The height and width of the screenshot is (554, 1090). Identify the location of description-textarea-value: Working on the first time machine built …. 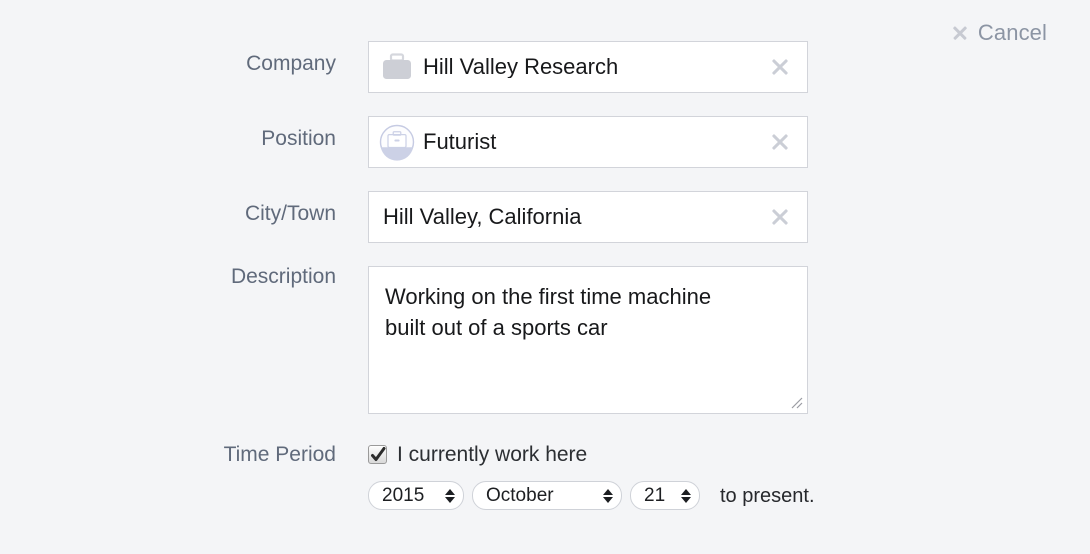
(548, 312).